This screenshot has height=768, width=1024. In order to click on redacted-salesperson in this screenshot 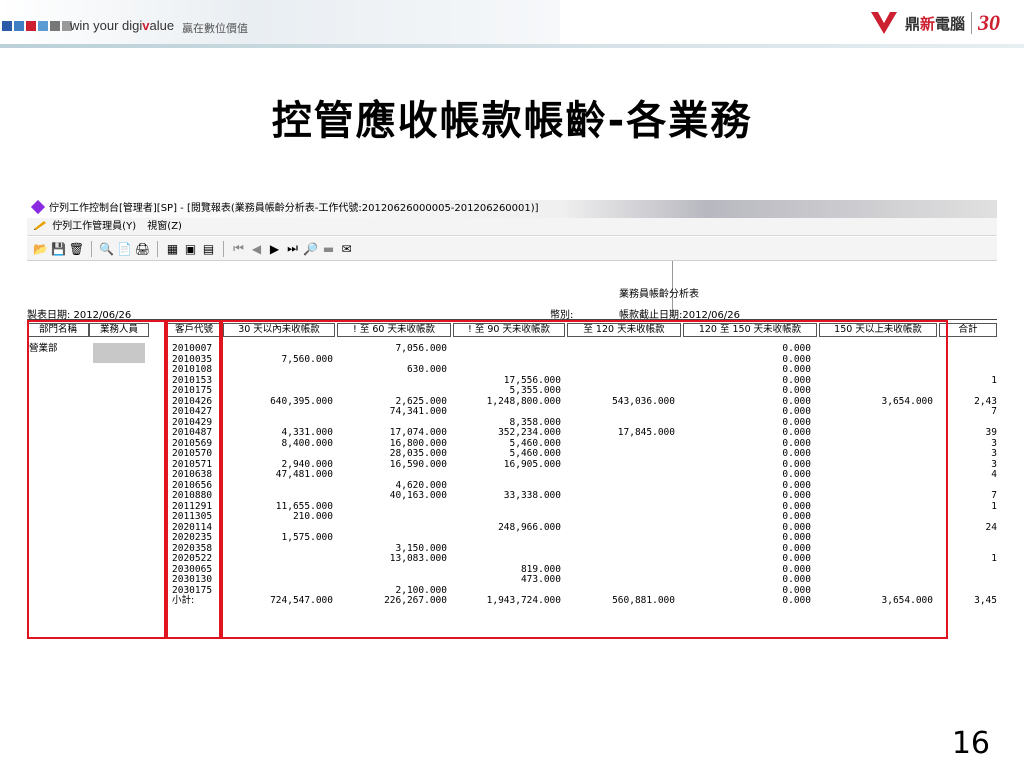, I will do `click(119, 353)`.